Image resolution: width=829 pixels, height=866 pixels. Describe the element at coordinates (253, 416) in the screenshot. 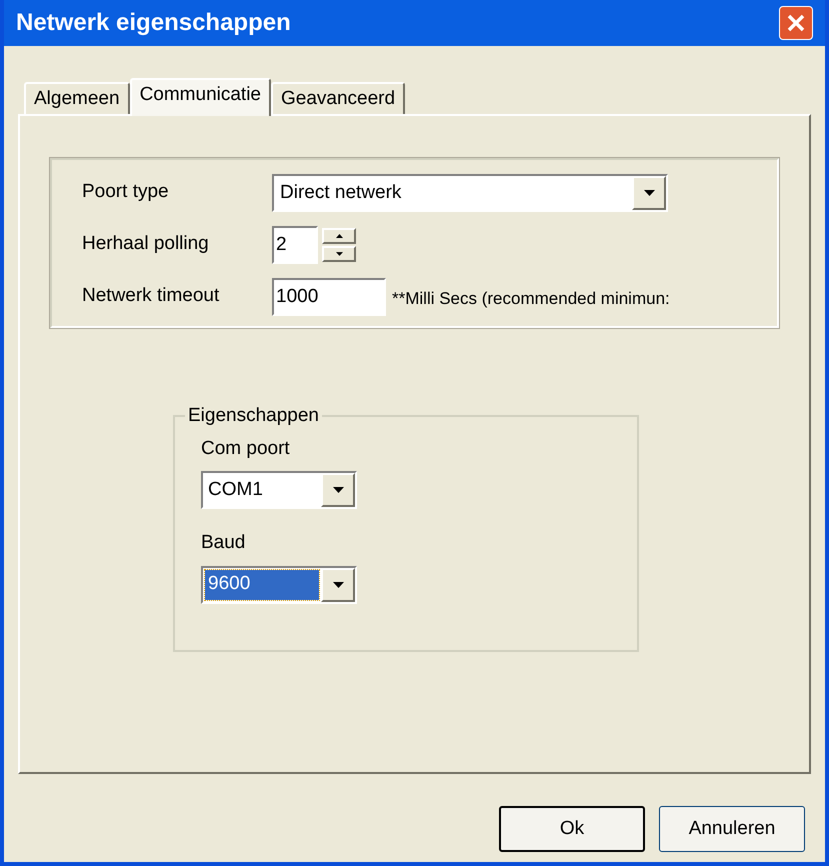

I see `group-title: Eigenschappen` at that location.